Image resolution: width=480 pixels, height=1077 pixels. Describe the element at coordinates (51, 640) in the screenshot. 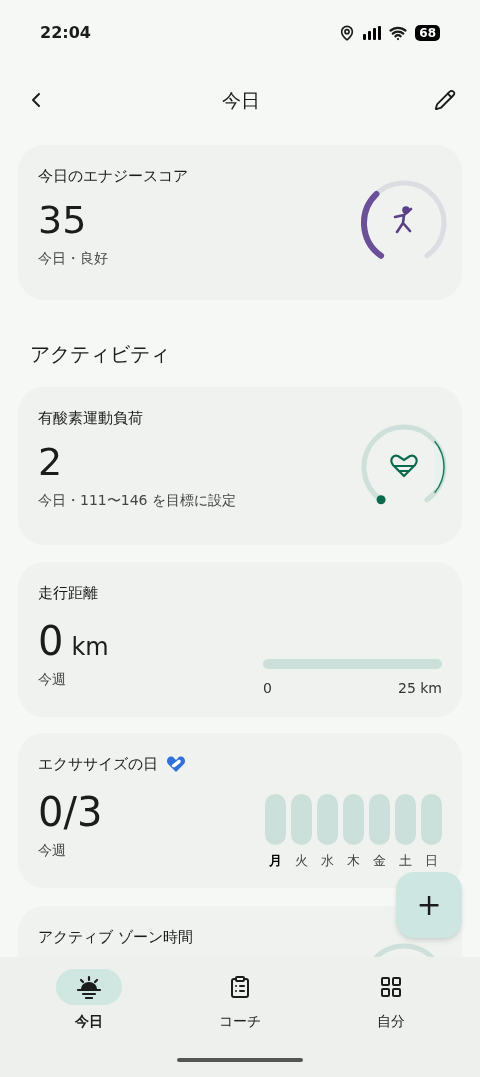

I see `distance-value: 0` at that location.